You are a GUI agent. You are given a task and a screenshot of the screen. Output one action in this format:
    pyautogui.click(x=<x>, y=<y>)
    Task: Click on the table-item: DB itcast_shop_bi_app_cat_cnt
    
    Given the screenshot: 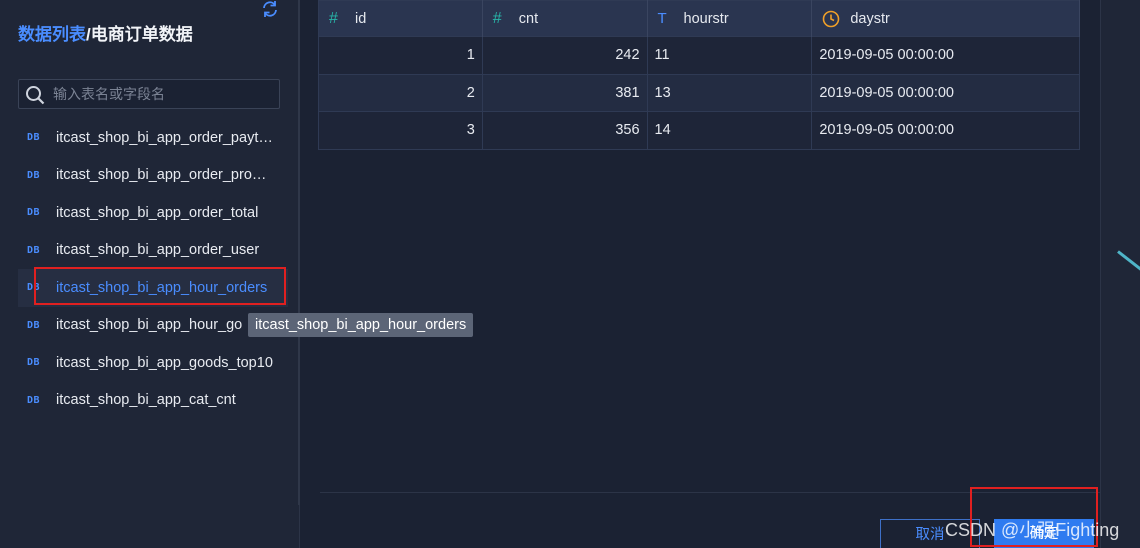 What is the action you would take?
    pyautogui.click(x=153, y=401)
    